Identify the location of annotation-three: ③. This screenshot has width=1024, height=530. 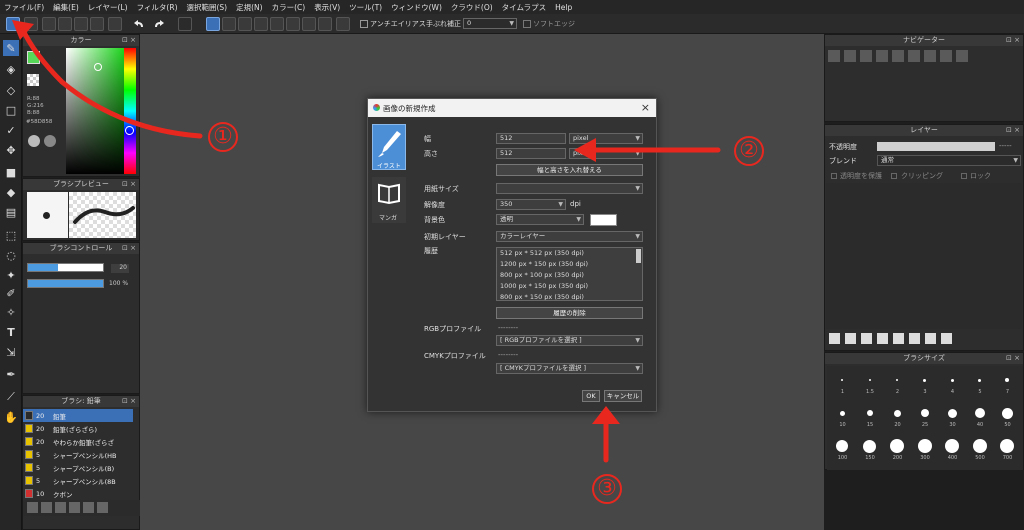
(607, 489).